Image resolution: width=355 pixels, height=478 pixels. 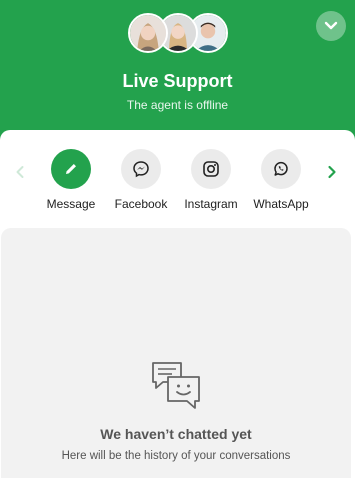 What do you see at coordinates (176, 385) in the screenshot?
I see `chat-bubbles-icon` at bounding box center [176, 385].